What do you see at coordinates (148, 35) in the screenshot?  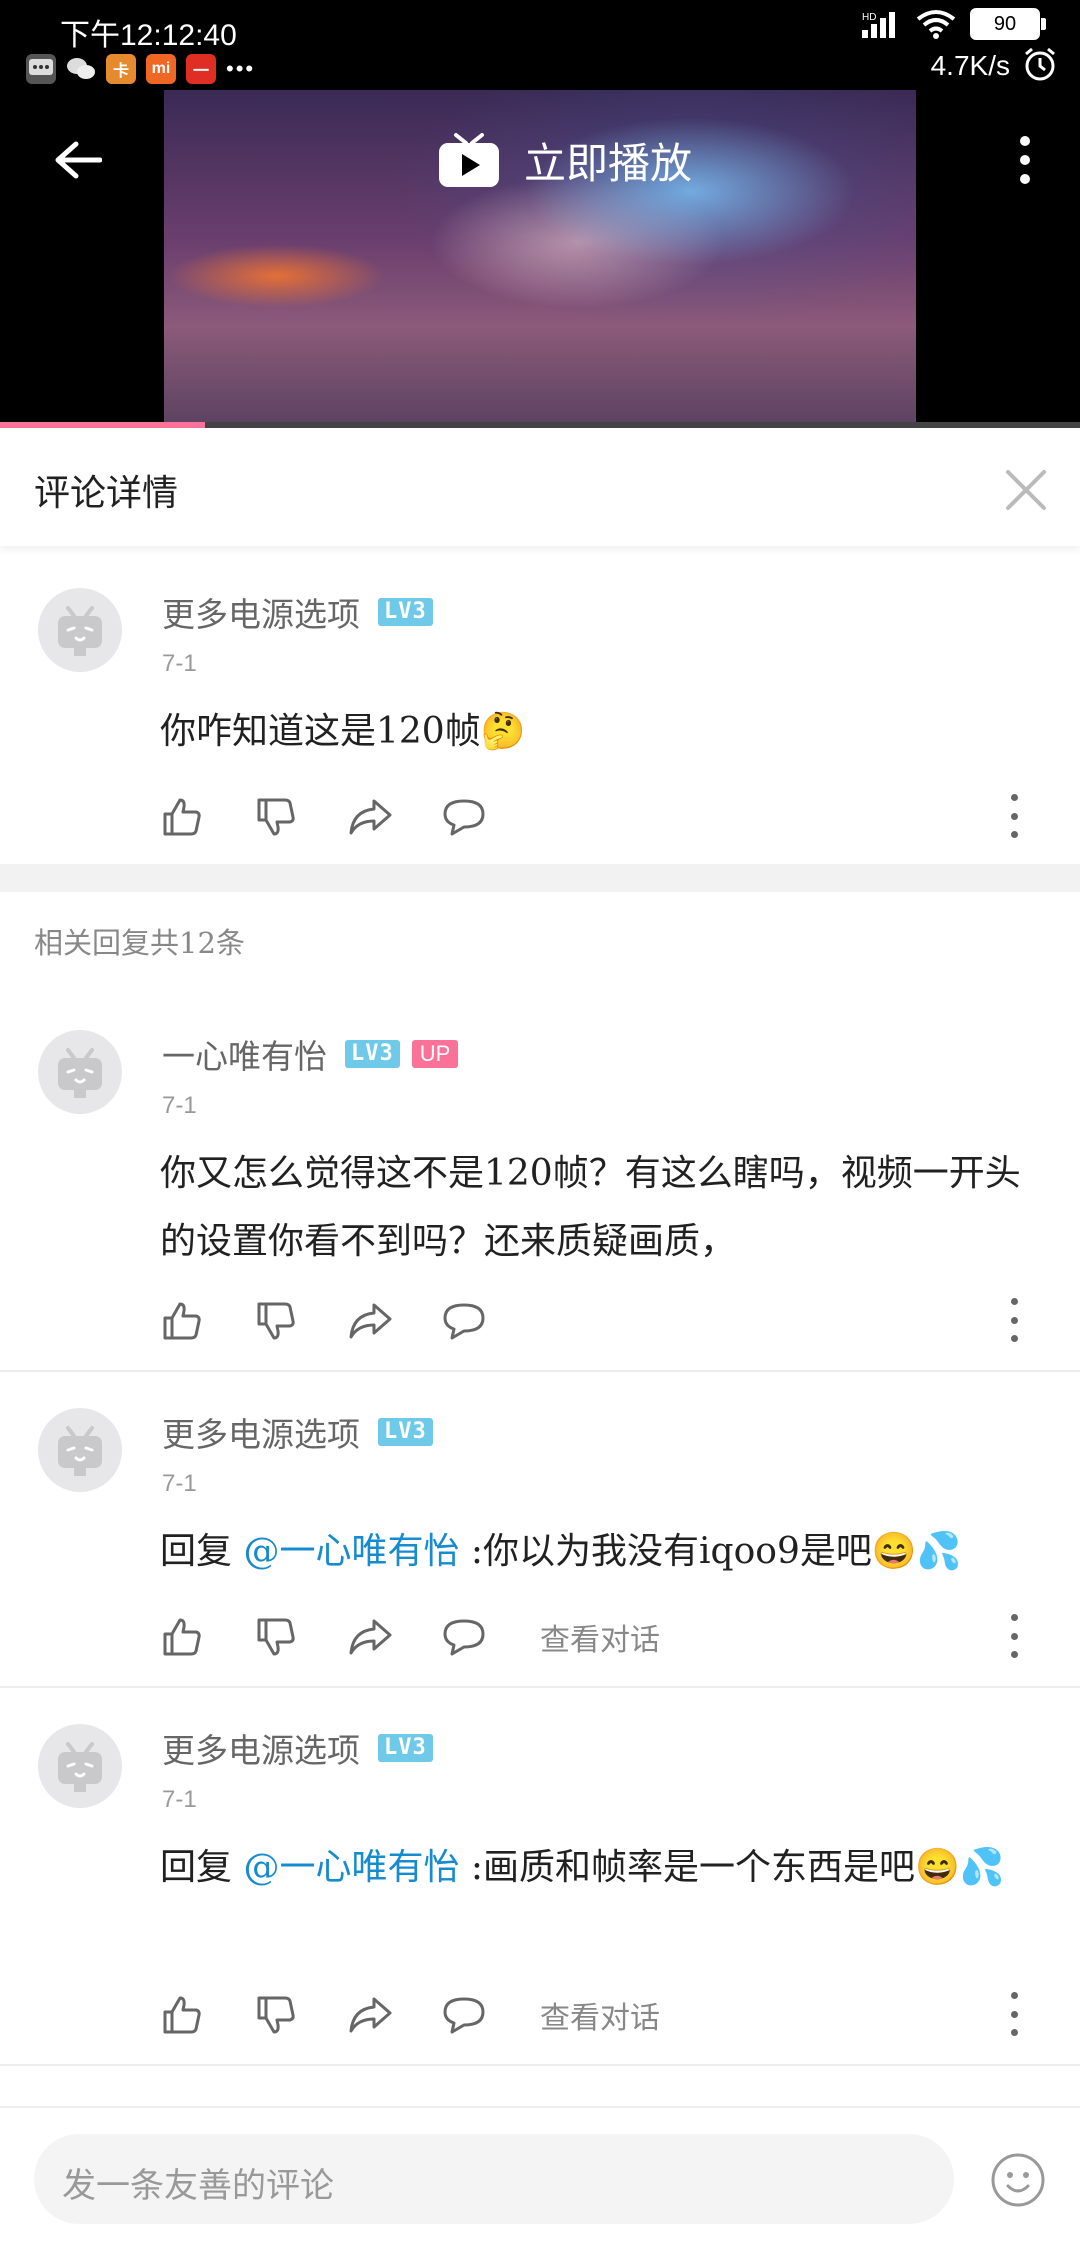 I see `status-time: 下午12:12:40` at bounding box center [148, 35].